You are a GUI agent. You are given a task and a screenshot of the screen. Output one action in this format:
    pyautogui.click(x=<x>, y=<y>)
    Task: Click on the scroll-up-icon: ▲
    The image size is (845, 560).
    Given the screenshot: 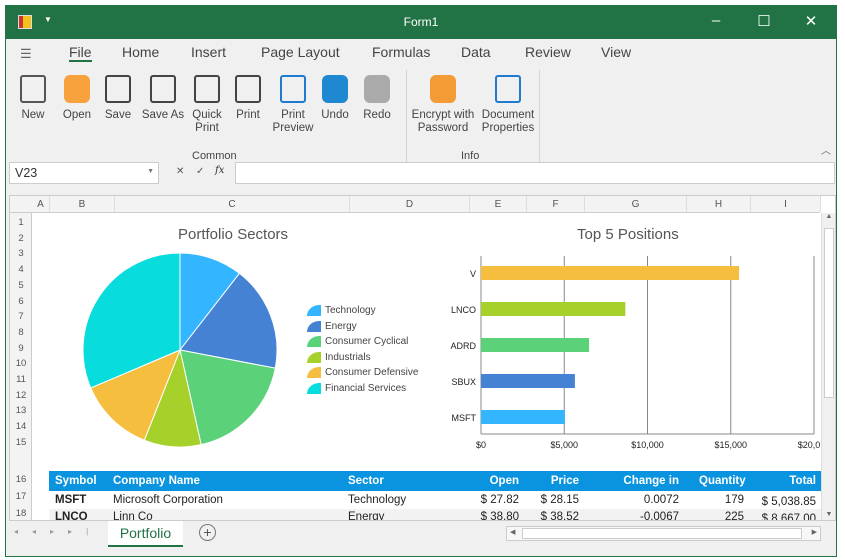 What is the action you would take?
    pyautogui.click(x=828, y=220)
    